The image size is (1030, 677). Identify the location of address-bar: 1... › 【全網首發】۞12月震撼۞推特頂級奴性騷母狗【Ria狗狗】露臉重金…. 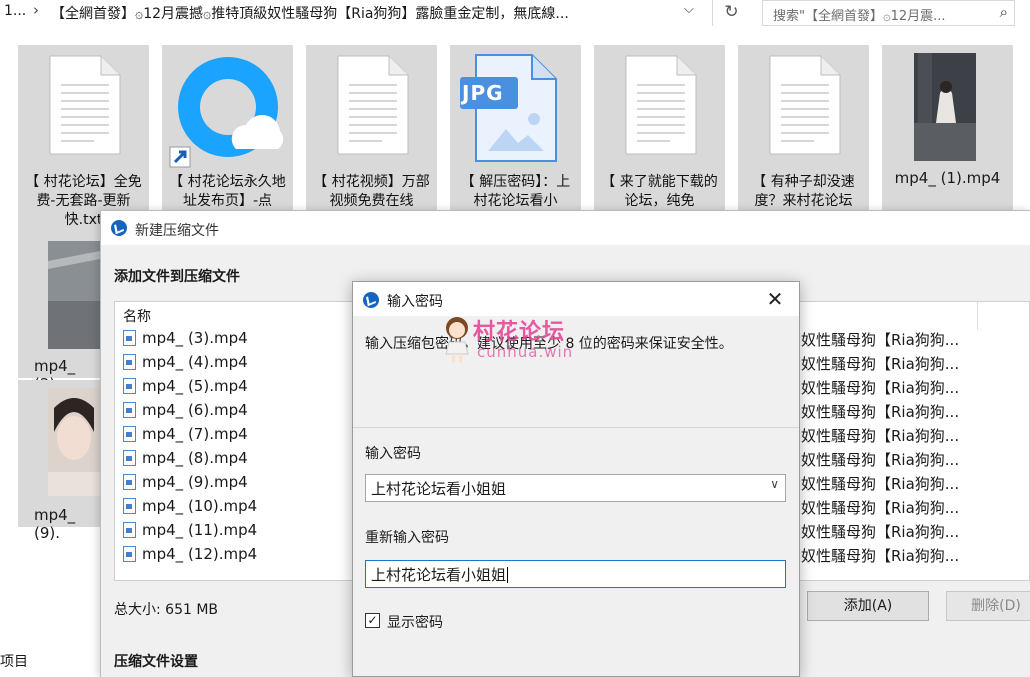
(375, 13).